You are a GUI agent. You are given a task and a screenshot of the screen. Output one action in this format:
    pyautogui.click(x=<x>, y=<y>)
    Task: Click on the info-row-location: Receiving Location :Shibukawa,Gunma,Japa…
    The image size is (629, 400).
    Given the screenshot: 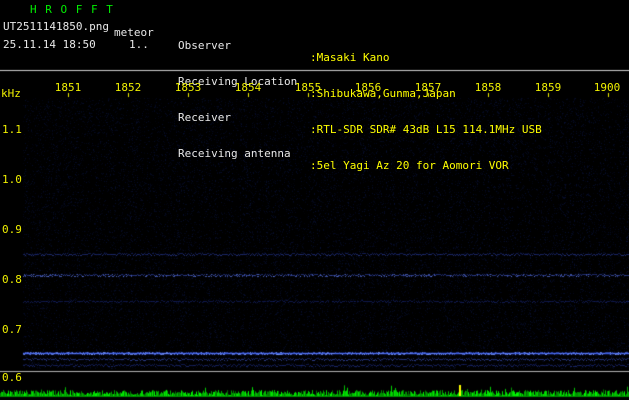 What is the action you would take?
    pyautogui.click(x=314, y=82)
    